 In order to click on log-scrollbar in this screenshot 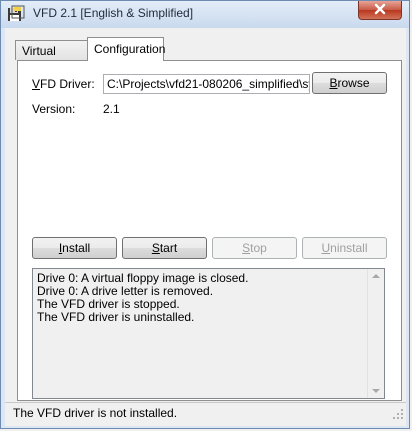, I will do `click(375, 333)`.